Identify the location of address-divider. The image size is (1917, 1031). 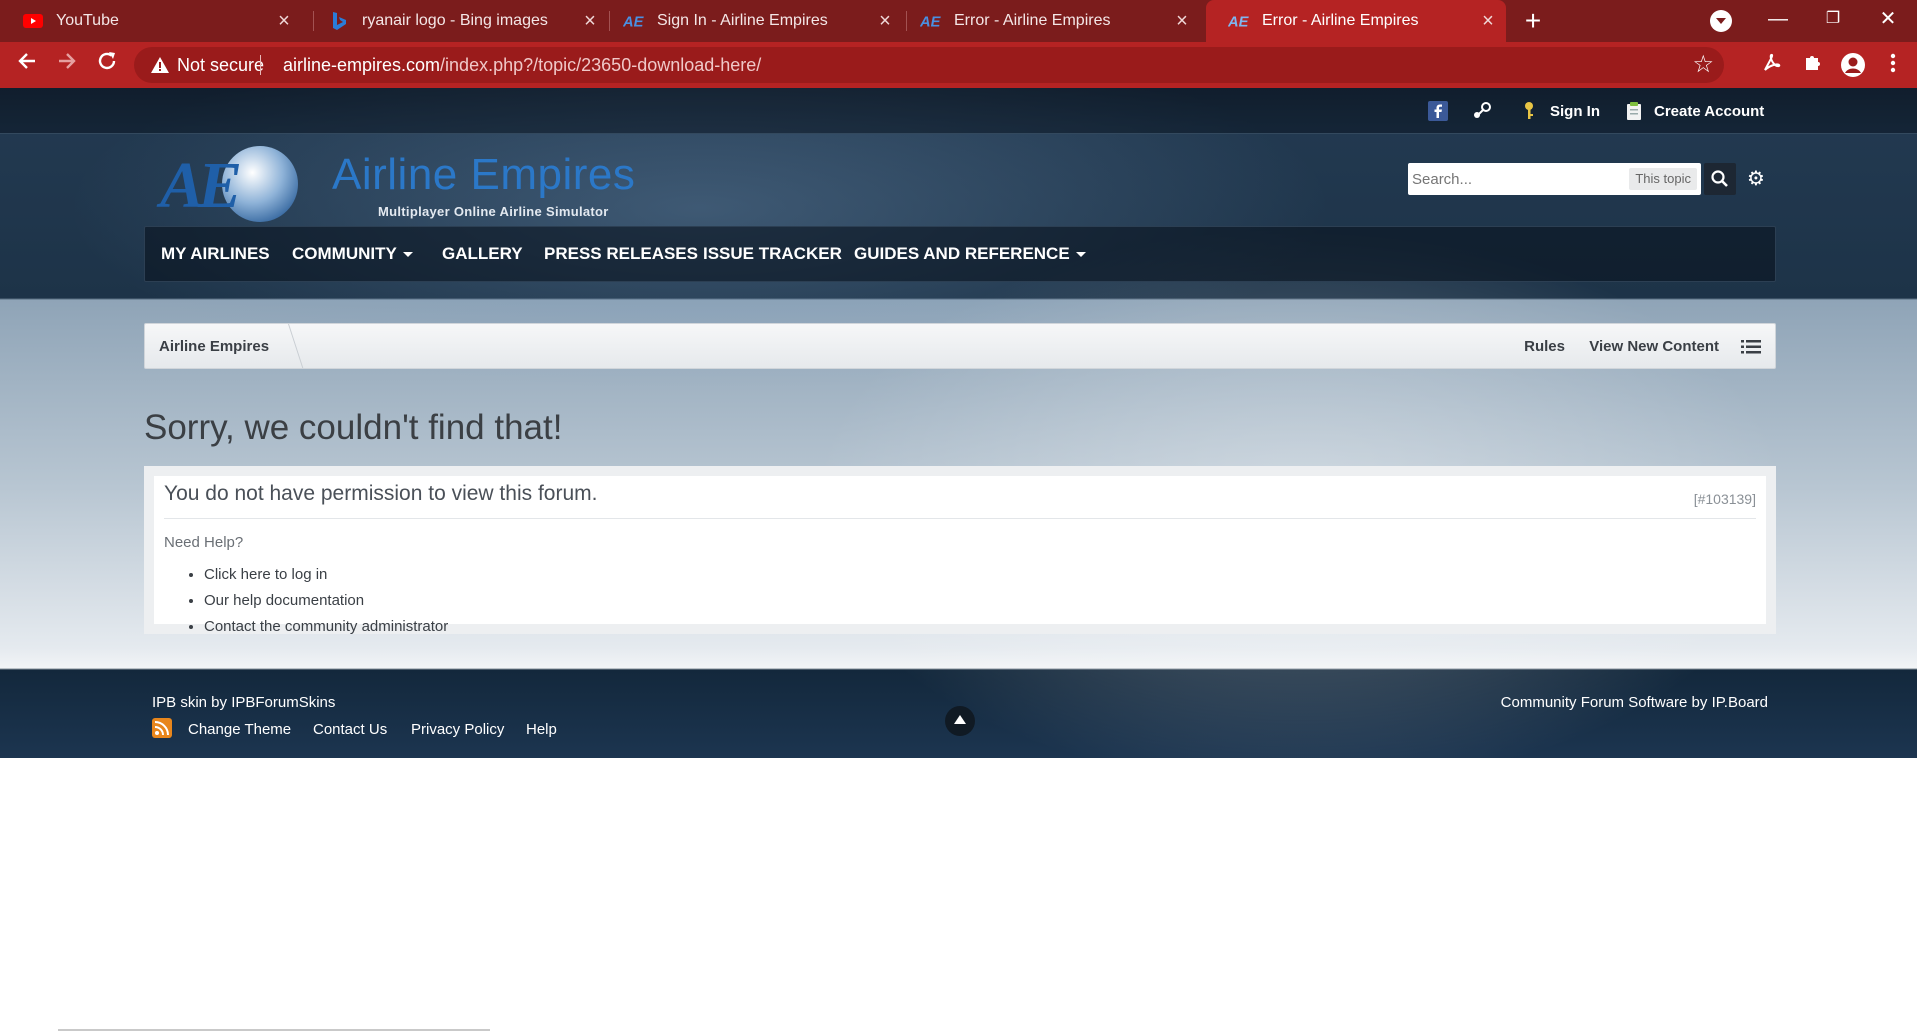
(260, 65).